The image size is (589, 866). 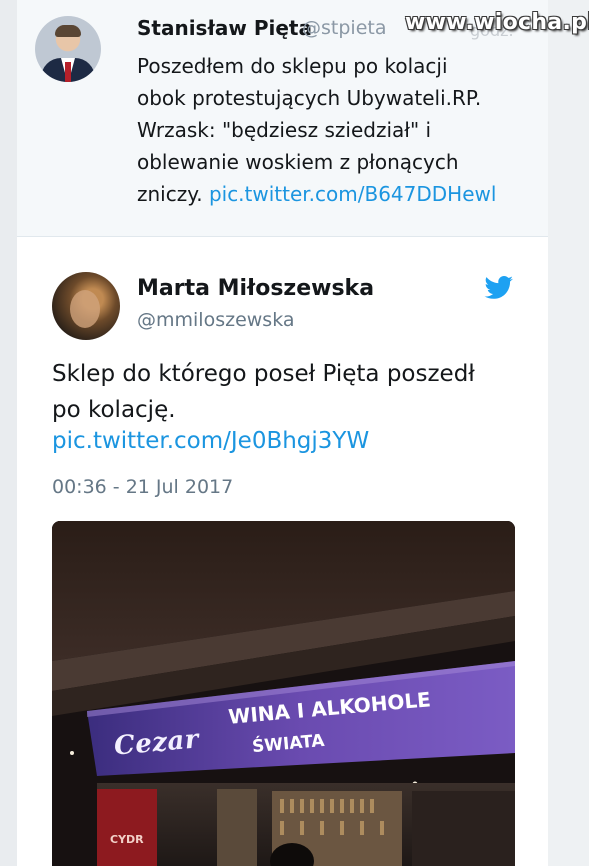 What do you see at coordinates (86, 306) in the screenshot?
I see `avatar-marta` at bounding box center [86, 306].